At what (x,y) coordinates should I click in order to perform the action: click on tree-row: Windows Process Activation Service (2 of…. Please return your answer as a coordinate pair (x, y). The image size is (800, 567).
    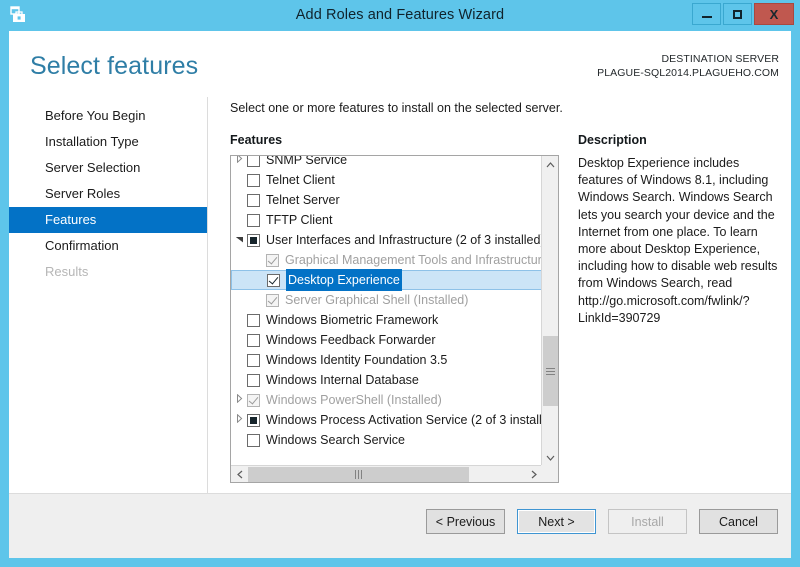
    Looking at the image, I should click on (386, 420).